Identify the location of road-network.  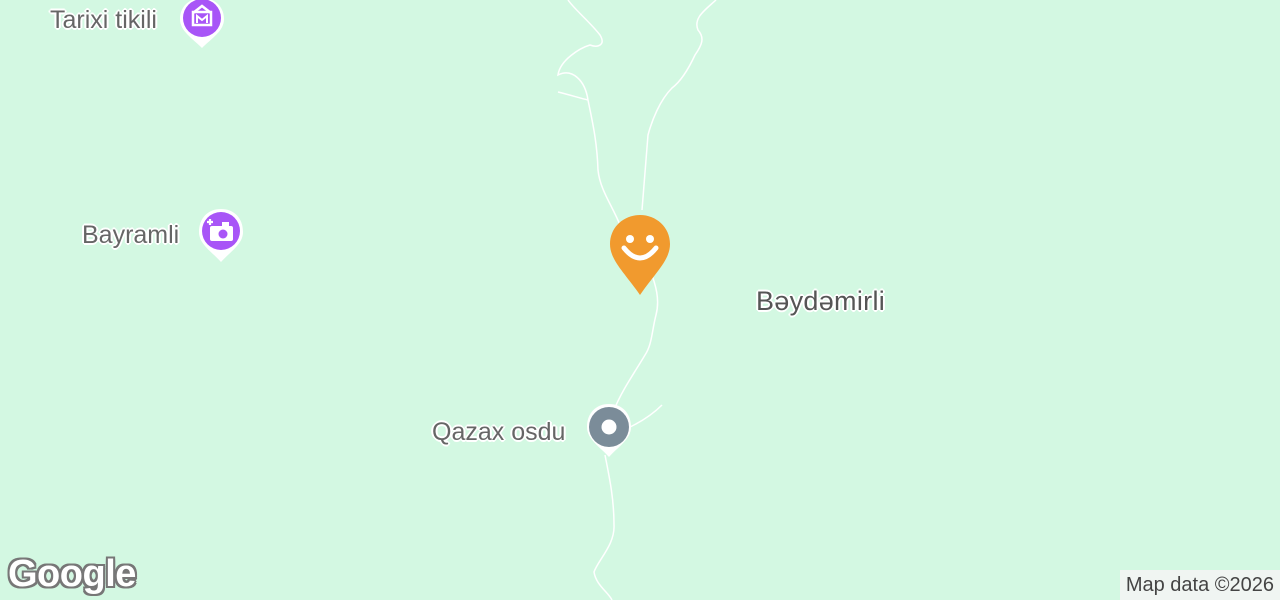
(637, 300).